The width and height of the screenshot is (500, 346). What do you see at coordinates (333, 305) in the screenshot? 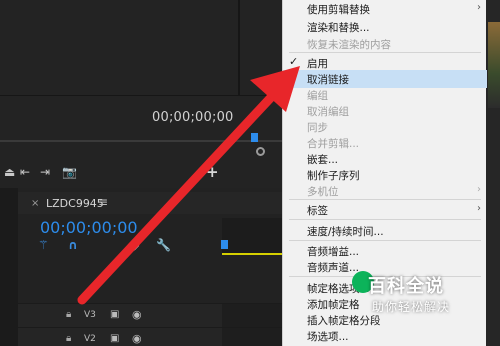
I see `menu-item-label: 添加帧定格` at bounding box center [333, 305].